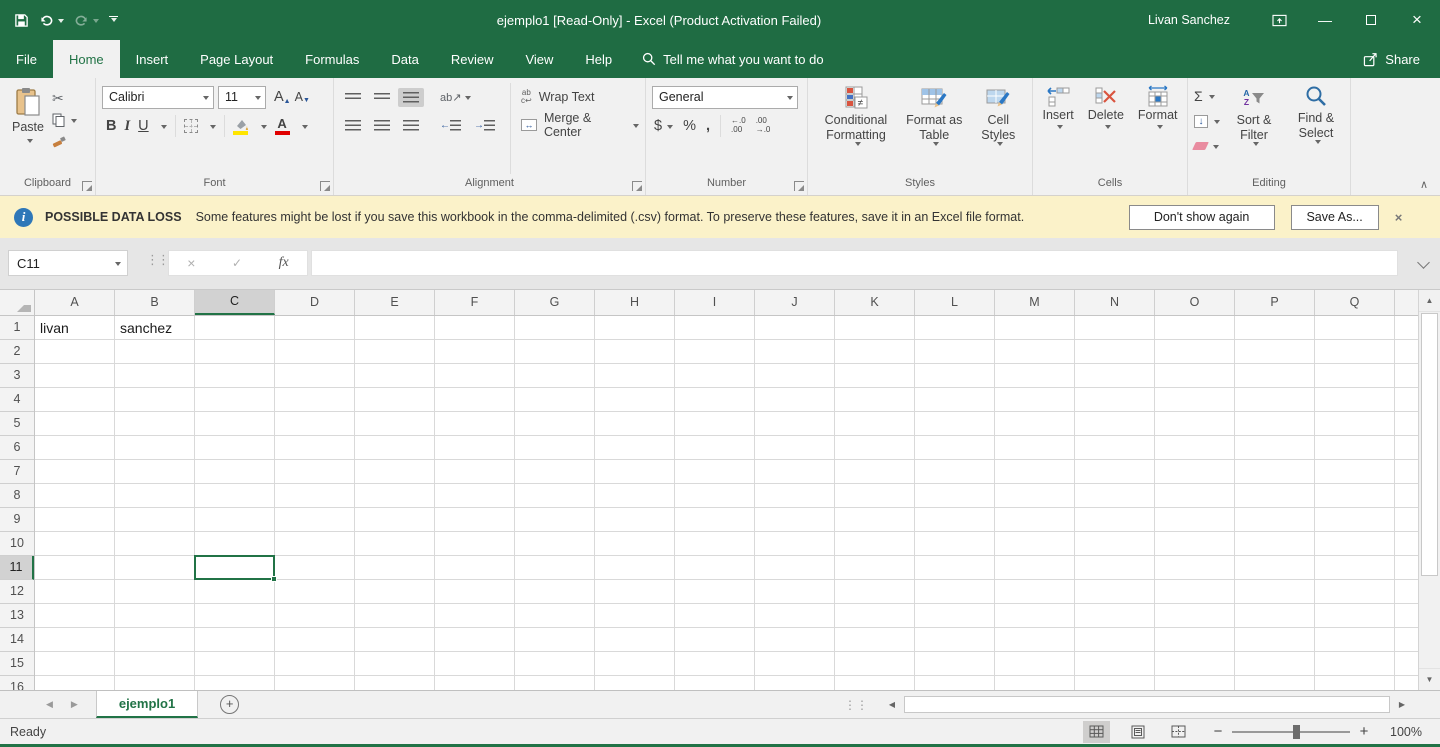  Describe the element at coordinates (1355, 302) in the screenshot. I see `column-header-Q: Q` at that location.